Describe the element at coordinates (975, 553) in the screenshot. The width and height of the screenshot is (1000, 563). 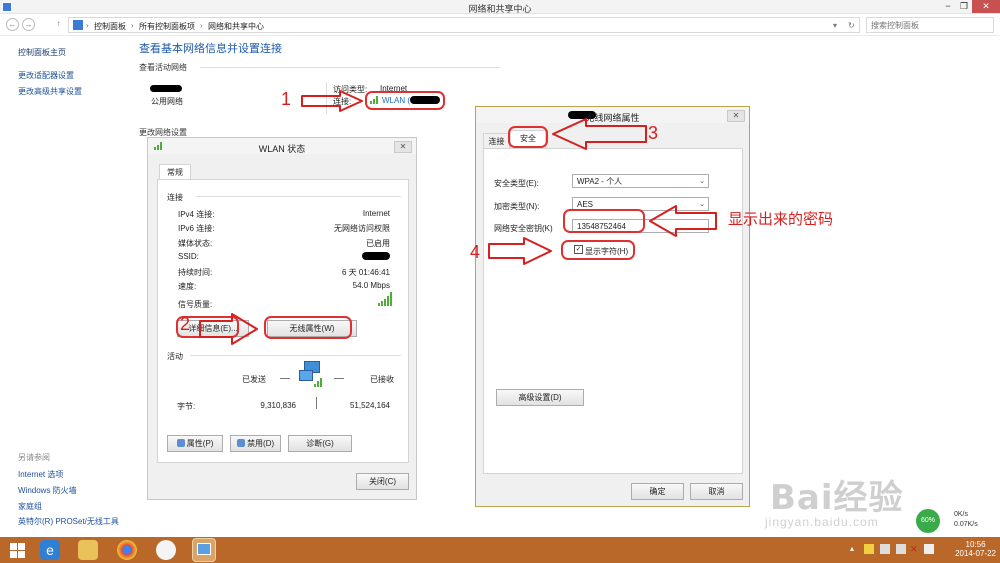
I see `clock-date: 2014-07-22` at that location.